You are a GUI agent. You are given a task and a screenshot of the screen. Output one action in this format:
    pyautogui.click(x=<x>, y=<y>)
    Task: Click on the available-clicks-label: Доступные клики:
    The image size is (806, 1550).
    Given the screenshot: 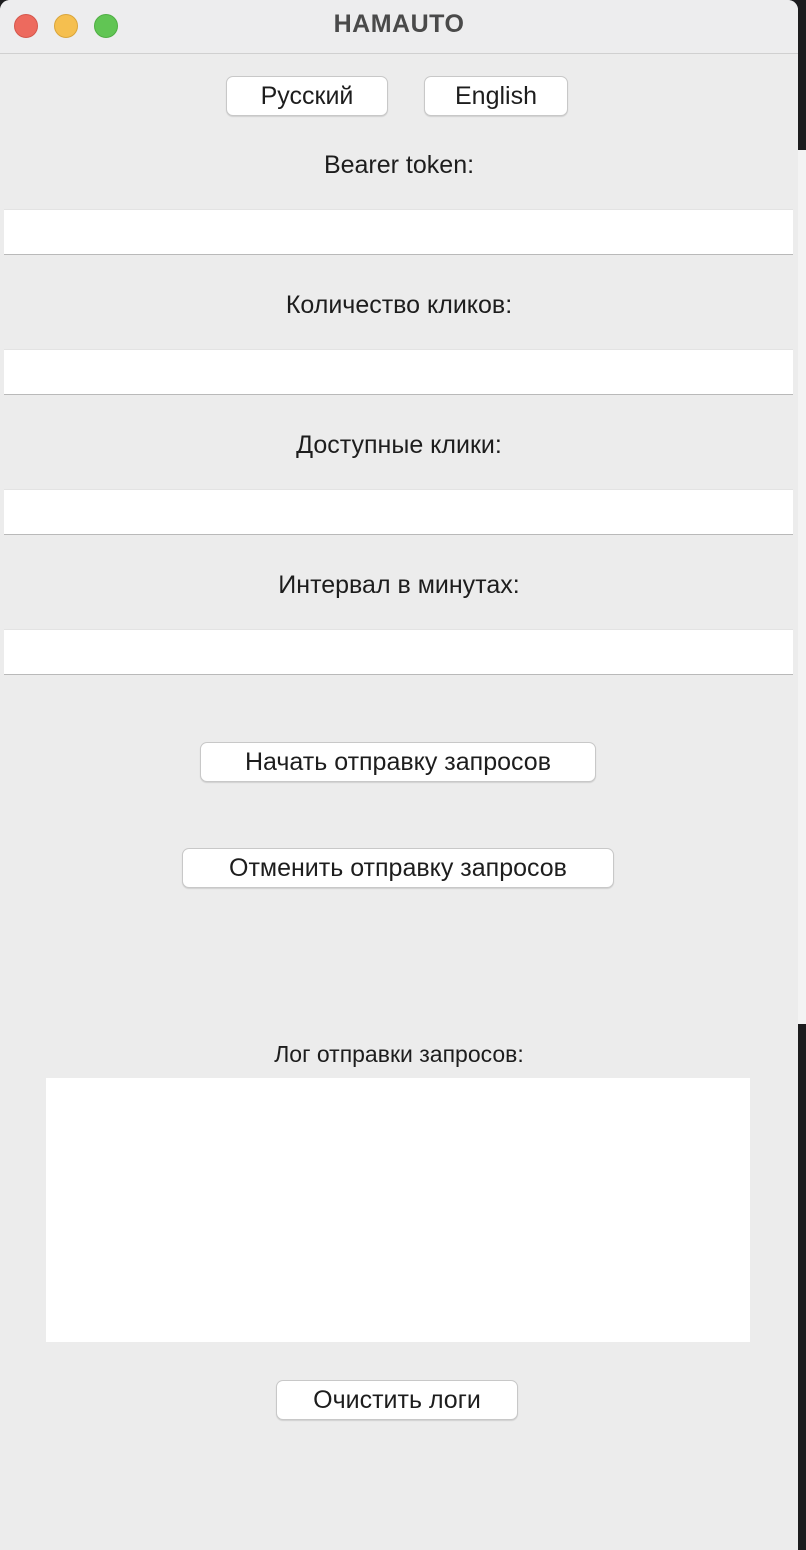 What is the action you would take?
    pyautogui.click(x=399, y=445)
    